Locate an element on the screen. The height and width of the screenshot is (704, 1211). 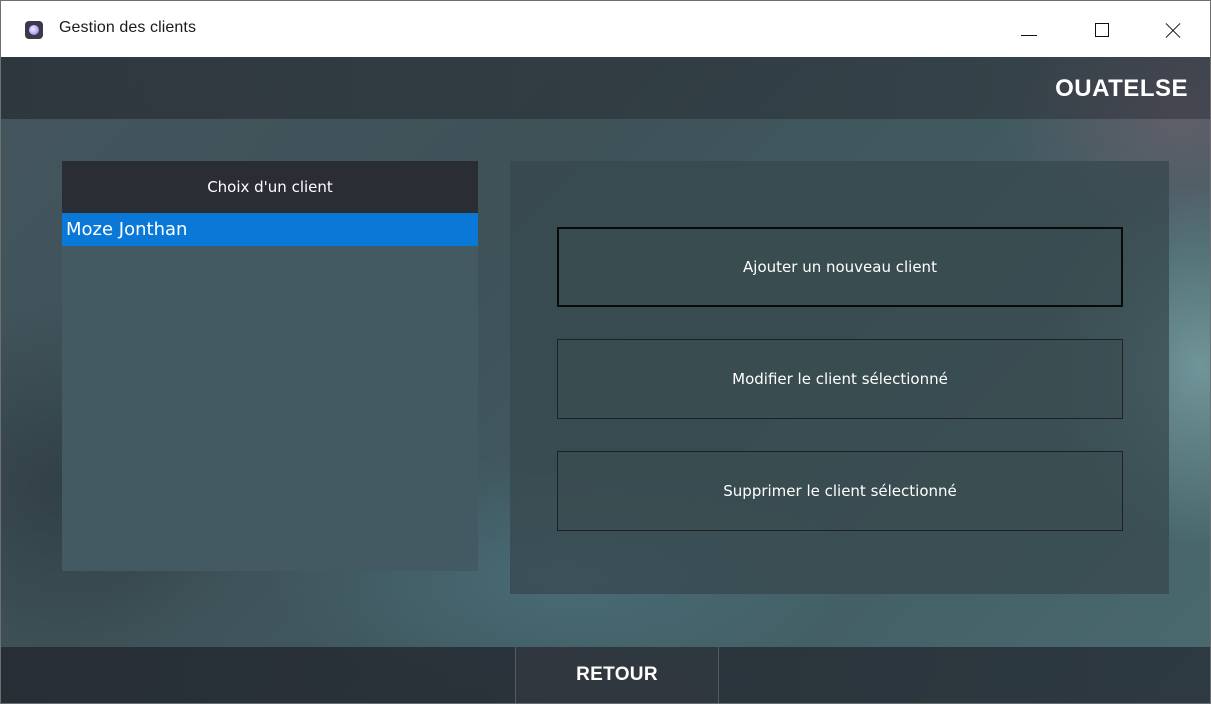
client-list-item: Moze Jonthan is located at coordinates (270, 229).